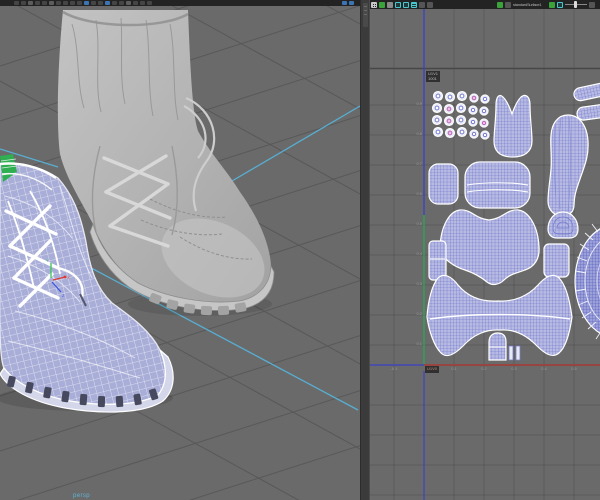 The width and height of the screenshot is (600, 500). What do you see at coordinates (406, 4) in the screenshot?
I see `uv-shaded-toggle-icon` at bounding box center [406, 4].